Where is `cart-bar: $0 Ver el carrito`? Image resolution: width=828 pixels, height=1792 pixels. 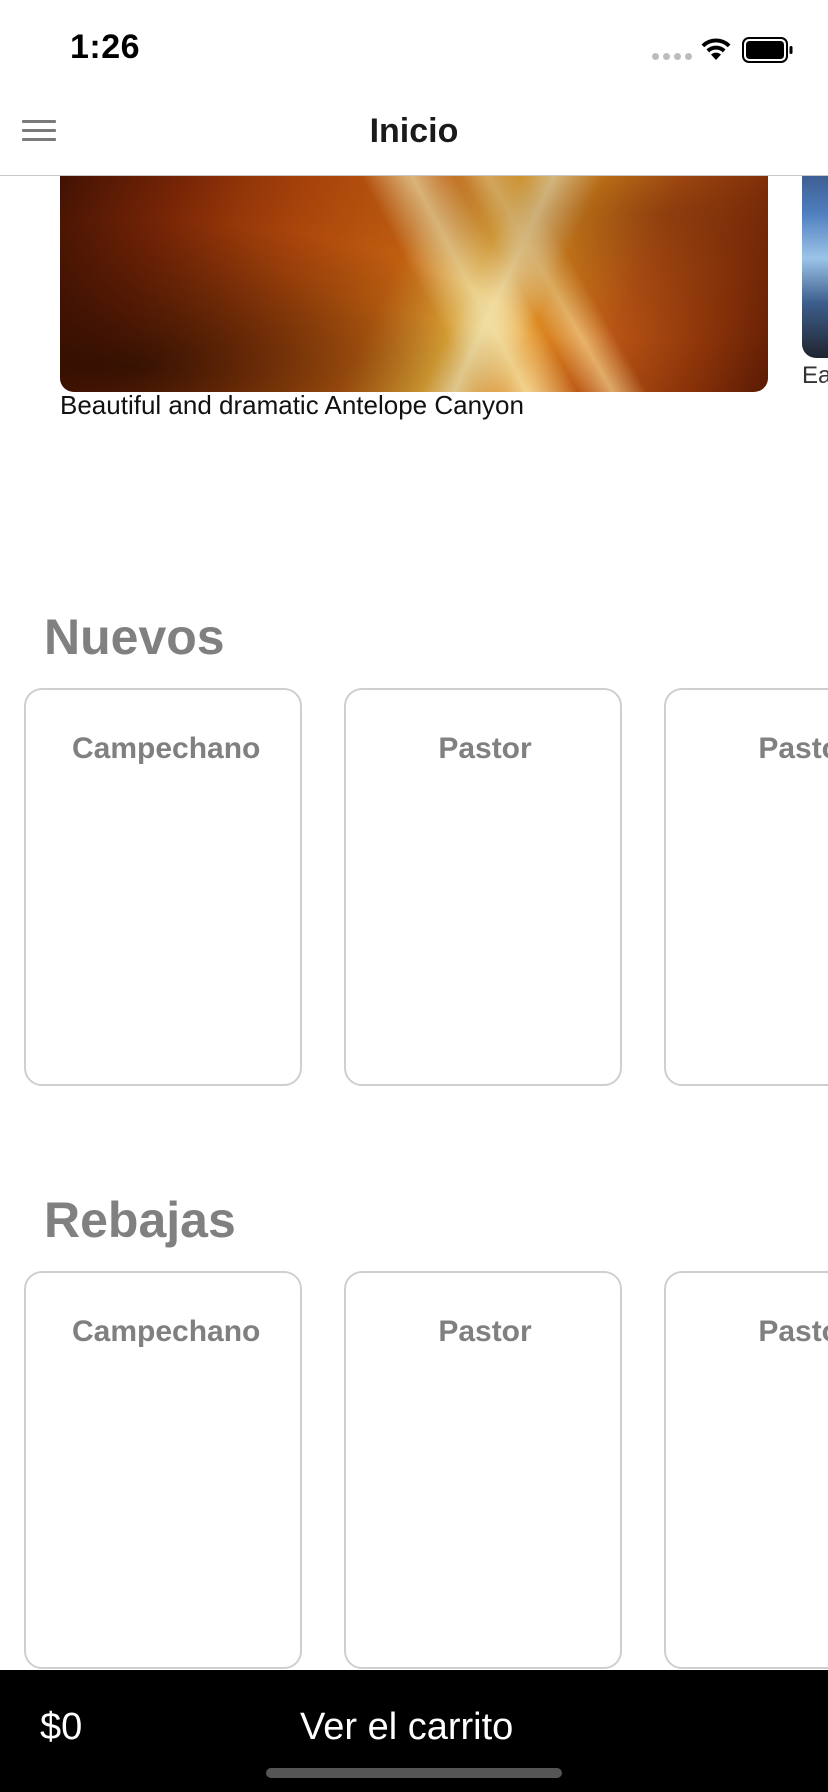
cart-bar: $0 Ver el carrito is located at coordinates (414, 1731).